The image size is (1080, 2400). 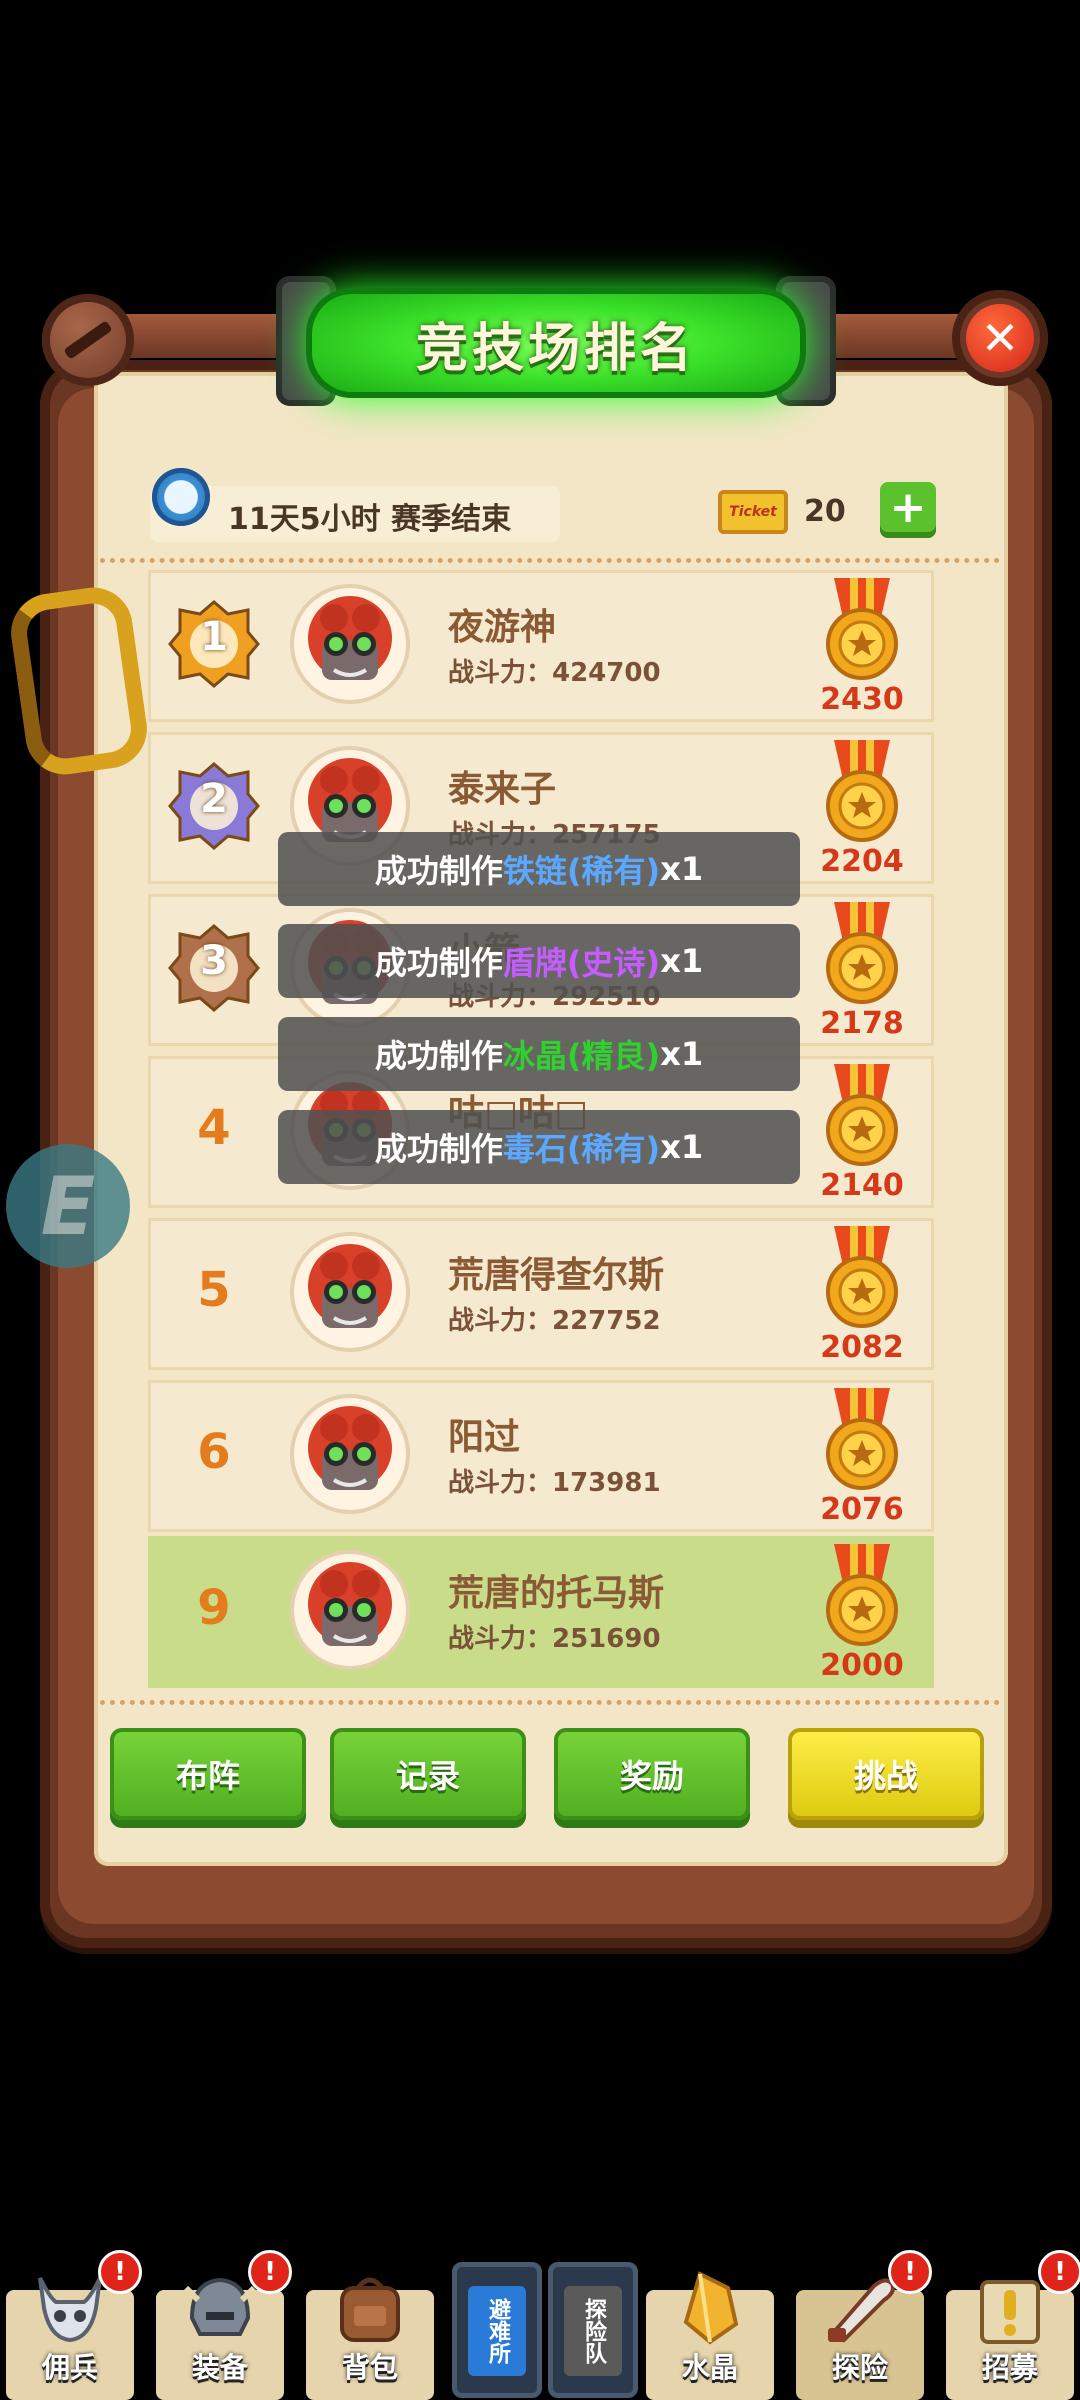 What do you see at coordinates (556, 1593) in the screenshot?
I see `player-name: 荒唐的托马斯` at bounding box center [556, 1593].